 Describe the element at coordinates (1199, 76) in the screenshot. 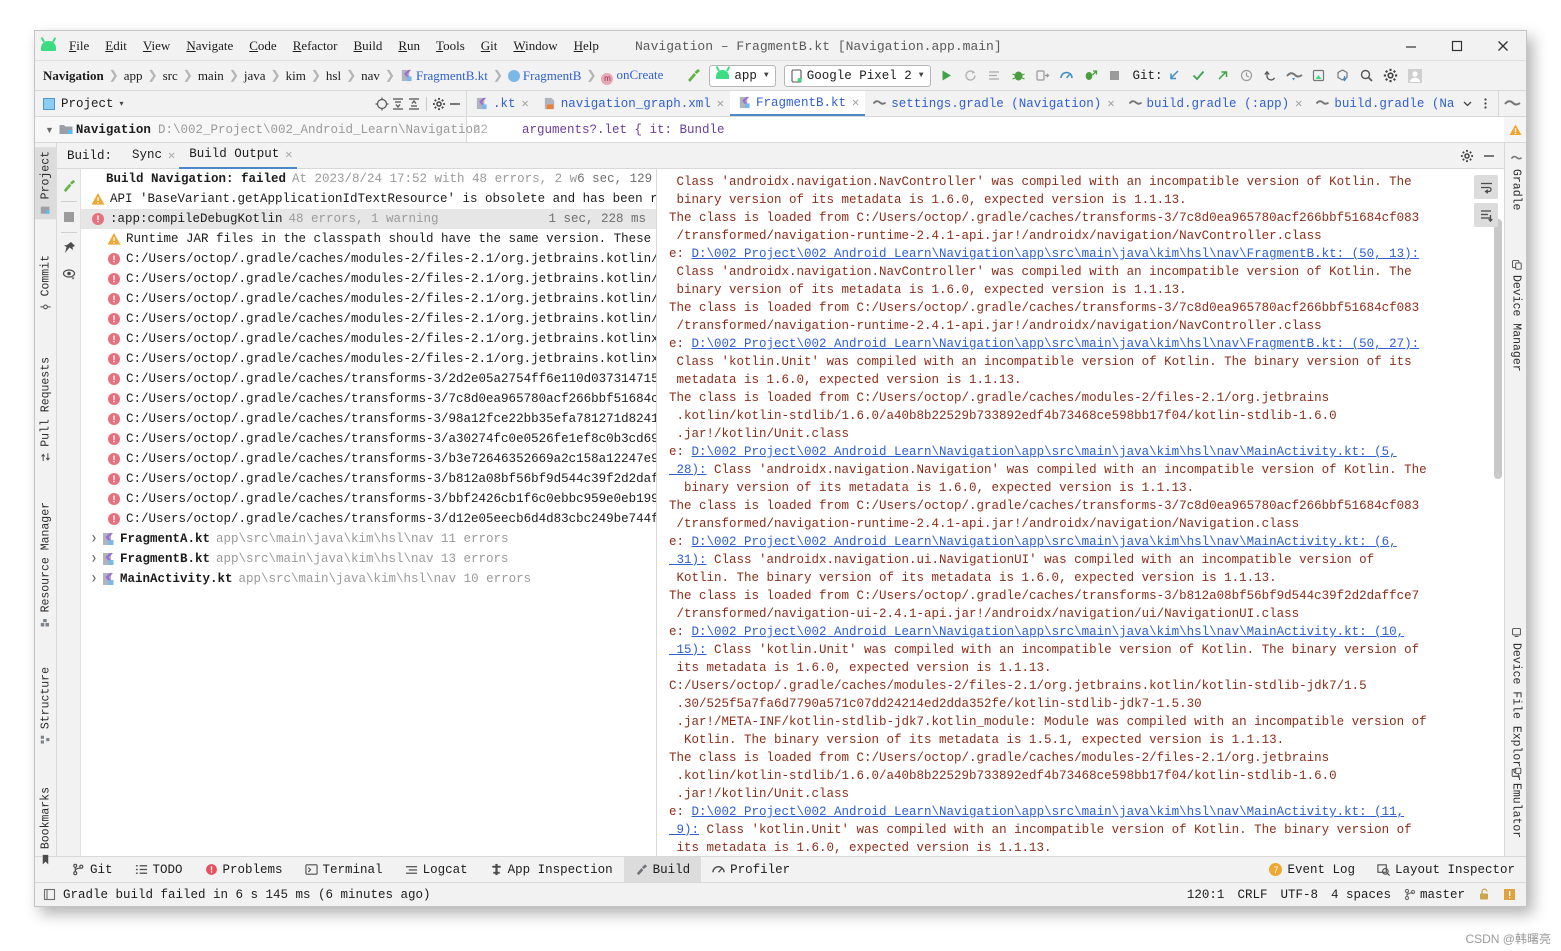

I see `git-commit-icon` at that location.